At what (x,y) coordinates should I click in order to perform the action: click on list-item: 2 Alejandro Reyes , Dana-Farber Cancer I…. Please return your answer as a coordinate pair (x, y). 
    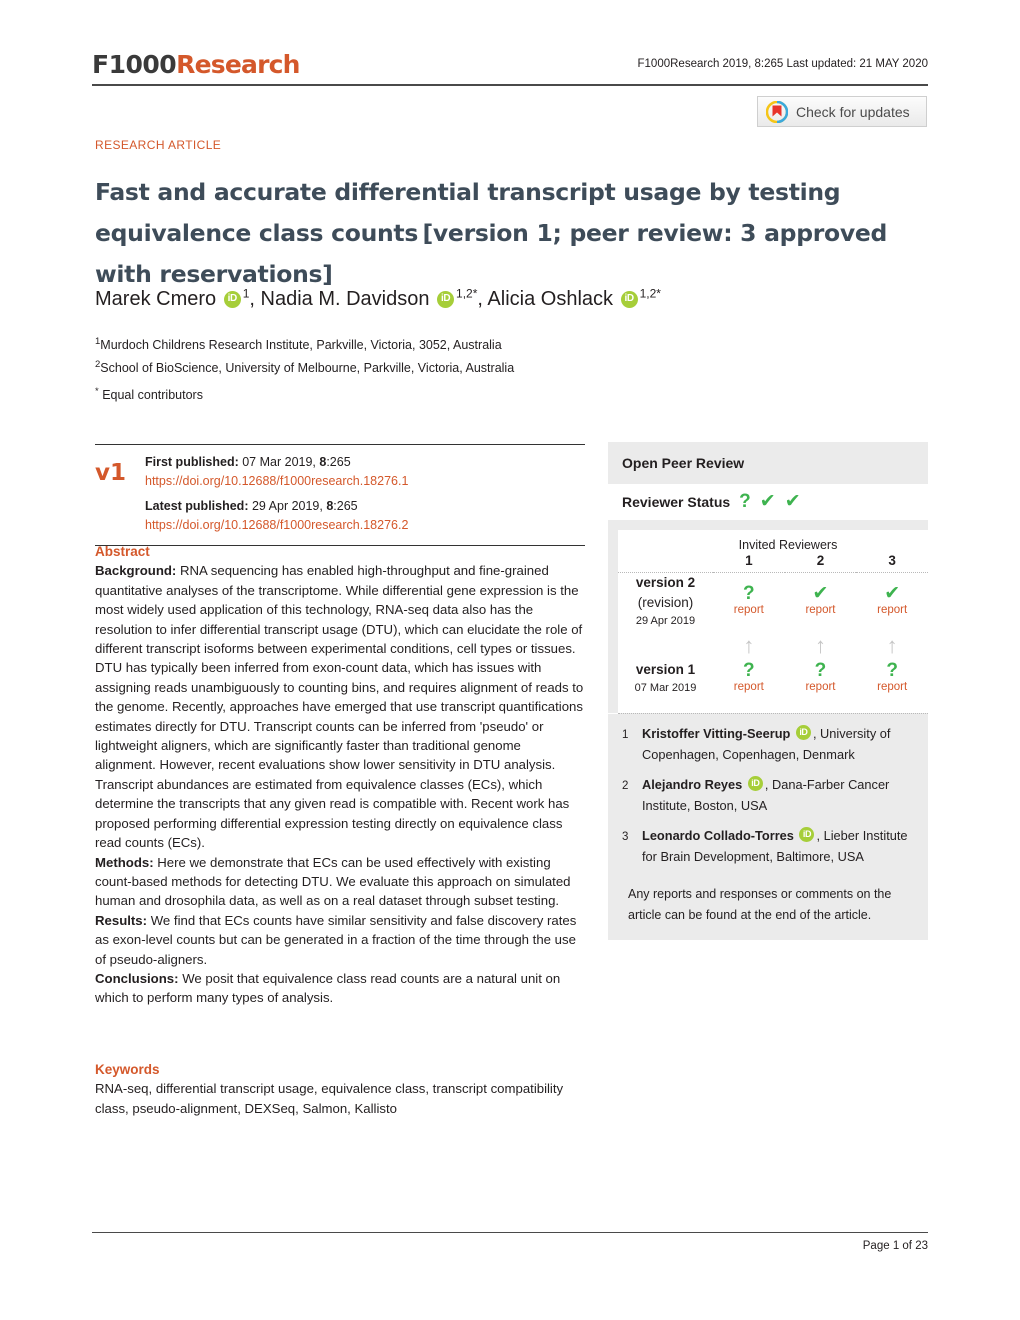
    Looking at the image, I should click on (768, 795).